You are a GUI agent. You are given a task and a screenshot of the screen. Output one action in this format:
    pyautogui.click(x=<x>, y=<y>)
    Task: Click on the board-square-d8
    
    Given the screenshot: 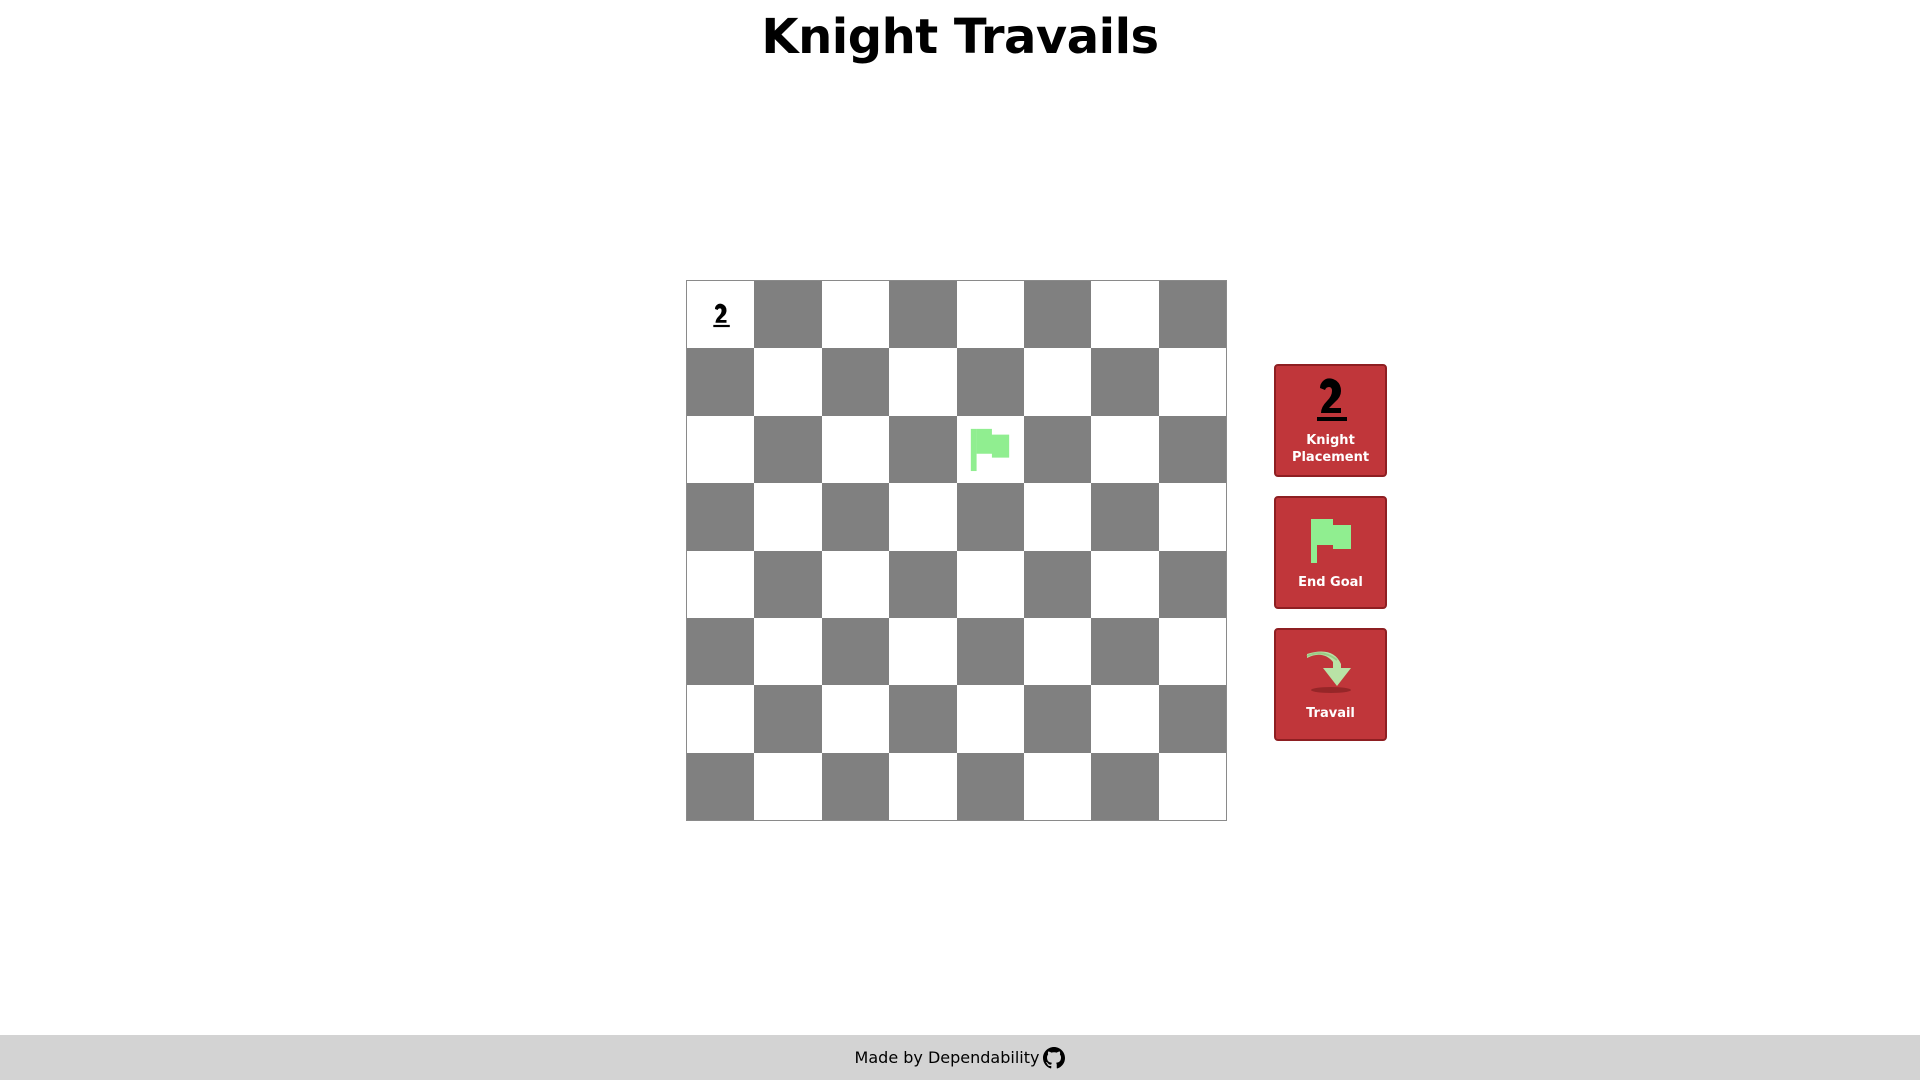 What is the action you would take?
    pyautogui.click(x=923, y=315)
    